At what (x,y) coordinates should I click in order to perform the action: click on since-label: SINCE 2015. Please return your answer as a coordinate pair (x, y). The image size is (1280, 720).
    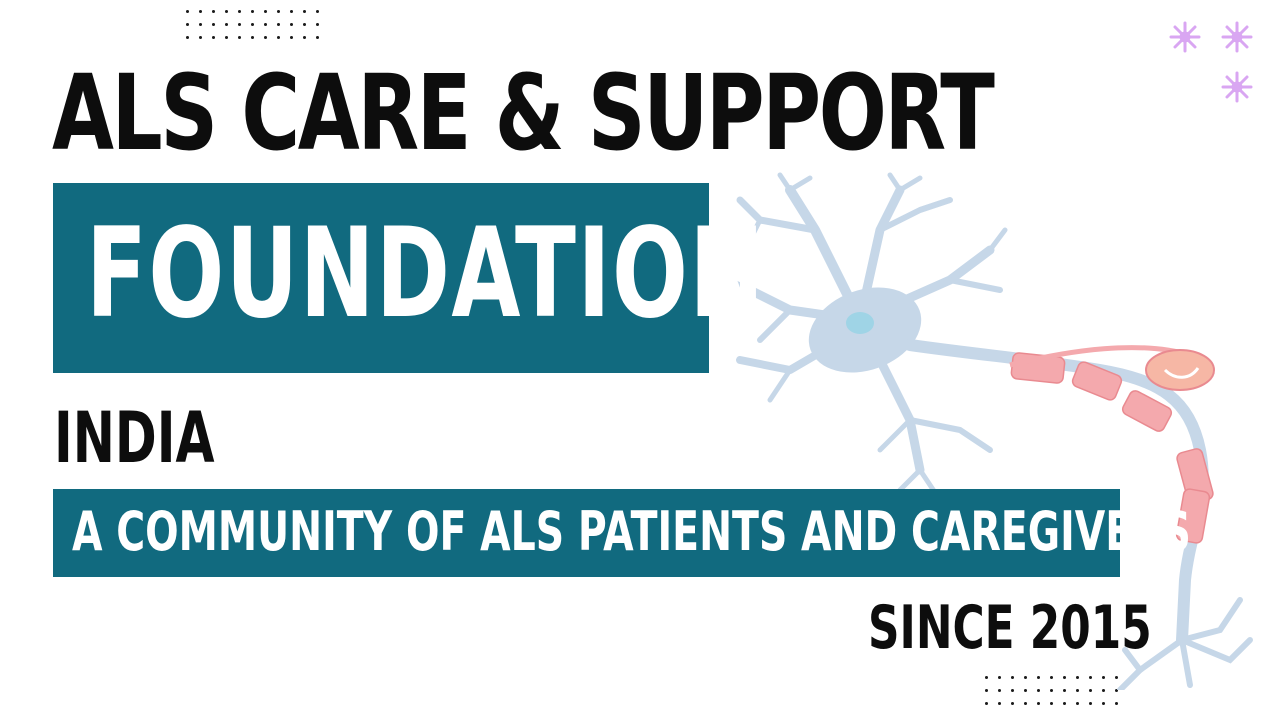
    Looking at the image, I should click on (1010, 628).